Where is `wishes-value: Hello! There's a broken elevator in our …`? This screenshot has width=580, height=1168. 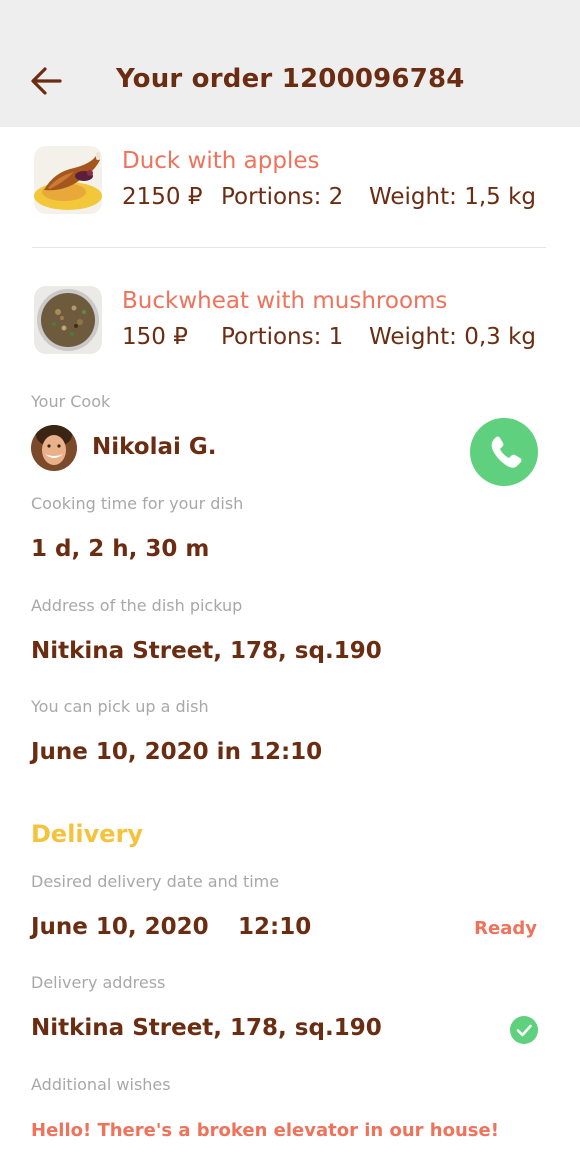 wishes-value: Hello! There's a broken elevator in our … is located at coordinates (265, 1130).